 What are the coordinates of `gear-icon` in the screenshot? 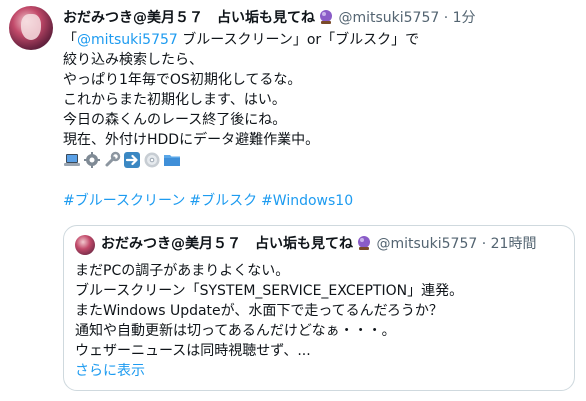 It's located at (92, 160).